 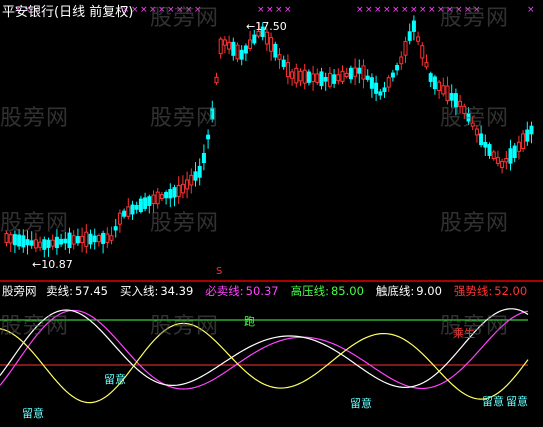 I want to click on low-arrow-icon: ←, so click(x=37, y=264).